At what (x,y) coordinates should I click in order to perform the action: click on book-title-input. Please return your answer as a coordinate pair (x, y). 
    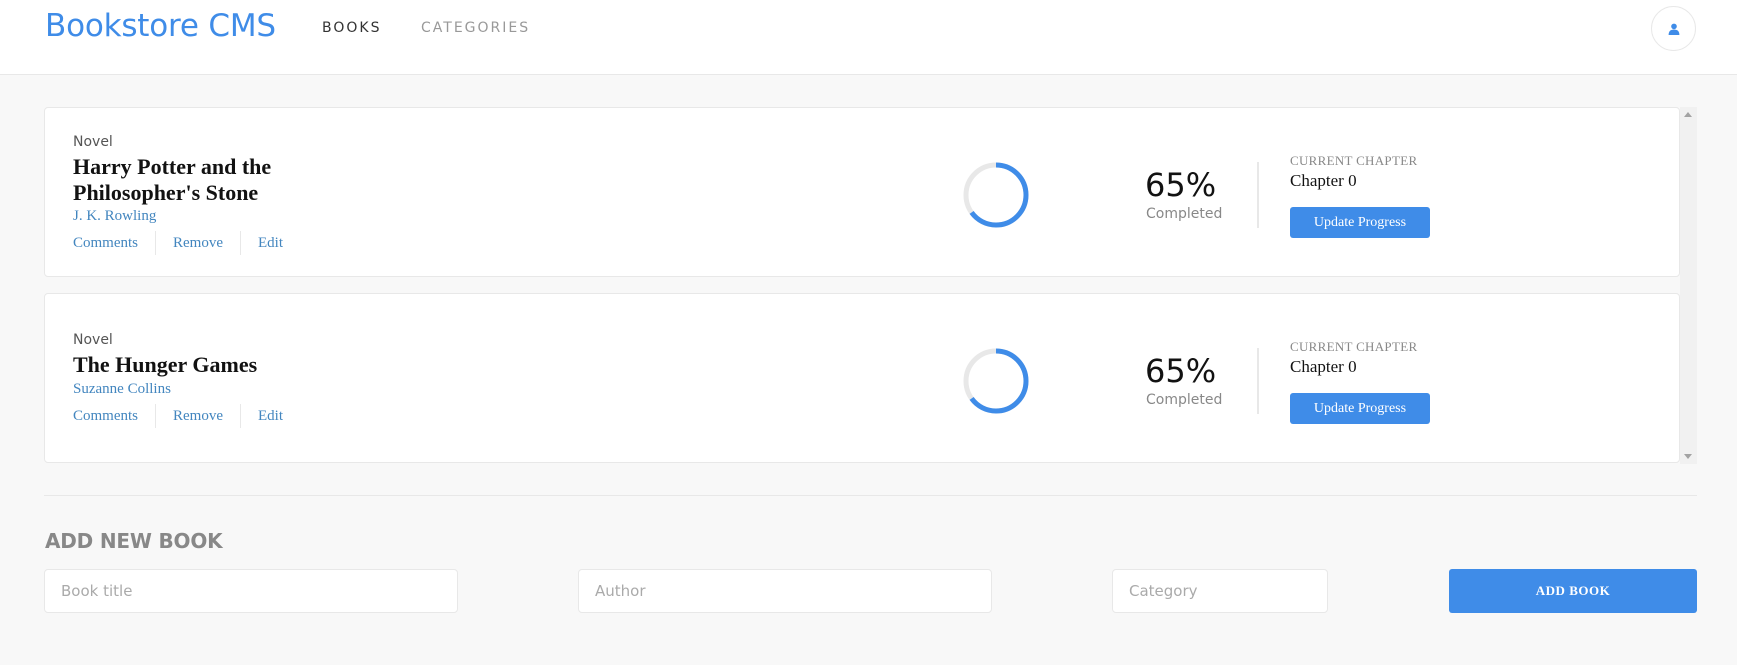
    Looking at the image, I should click on (251, 591).